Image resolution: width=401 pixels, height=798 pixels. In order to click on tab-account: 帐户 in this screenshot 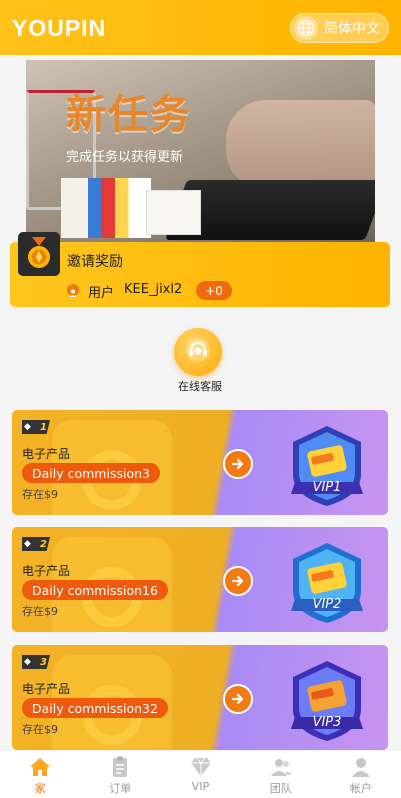, I will do `click(361, 774)`.